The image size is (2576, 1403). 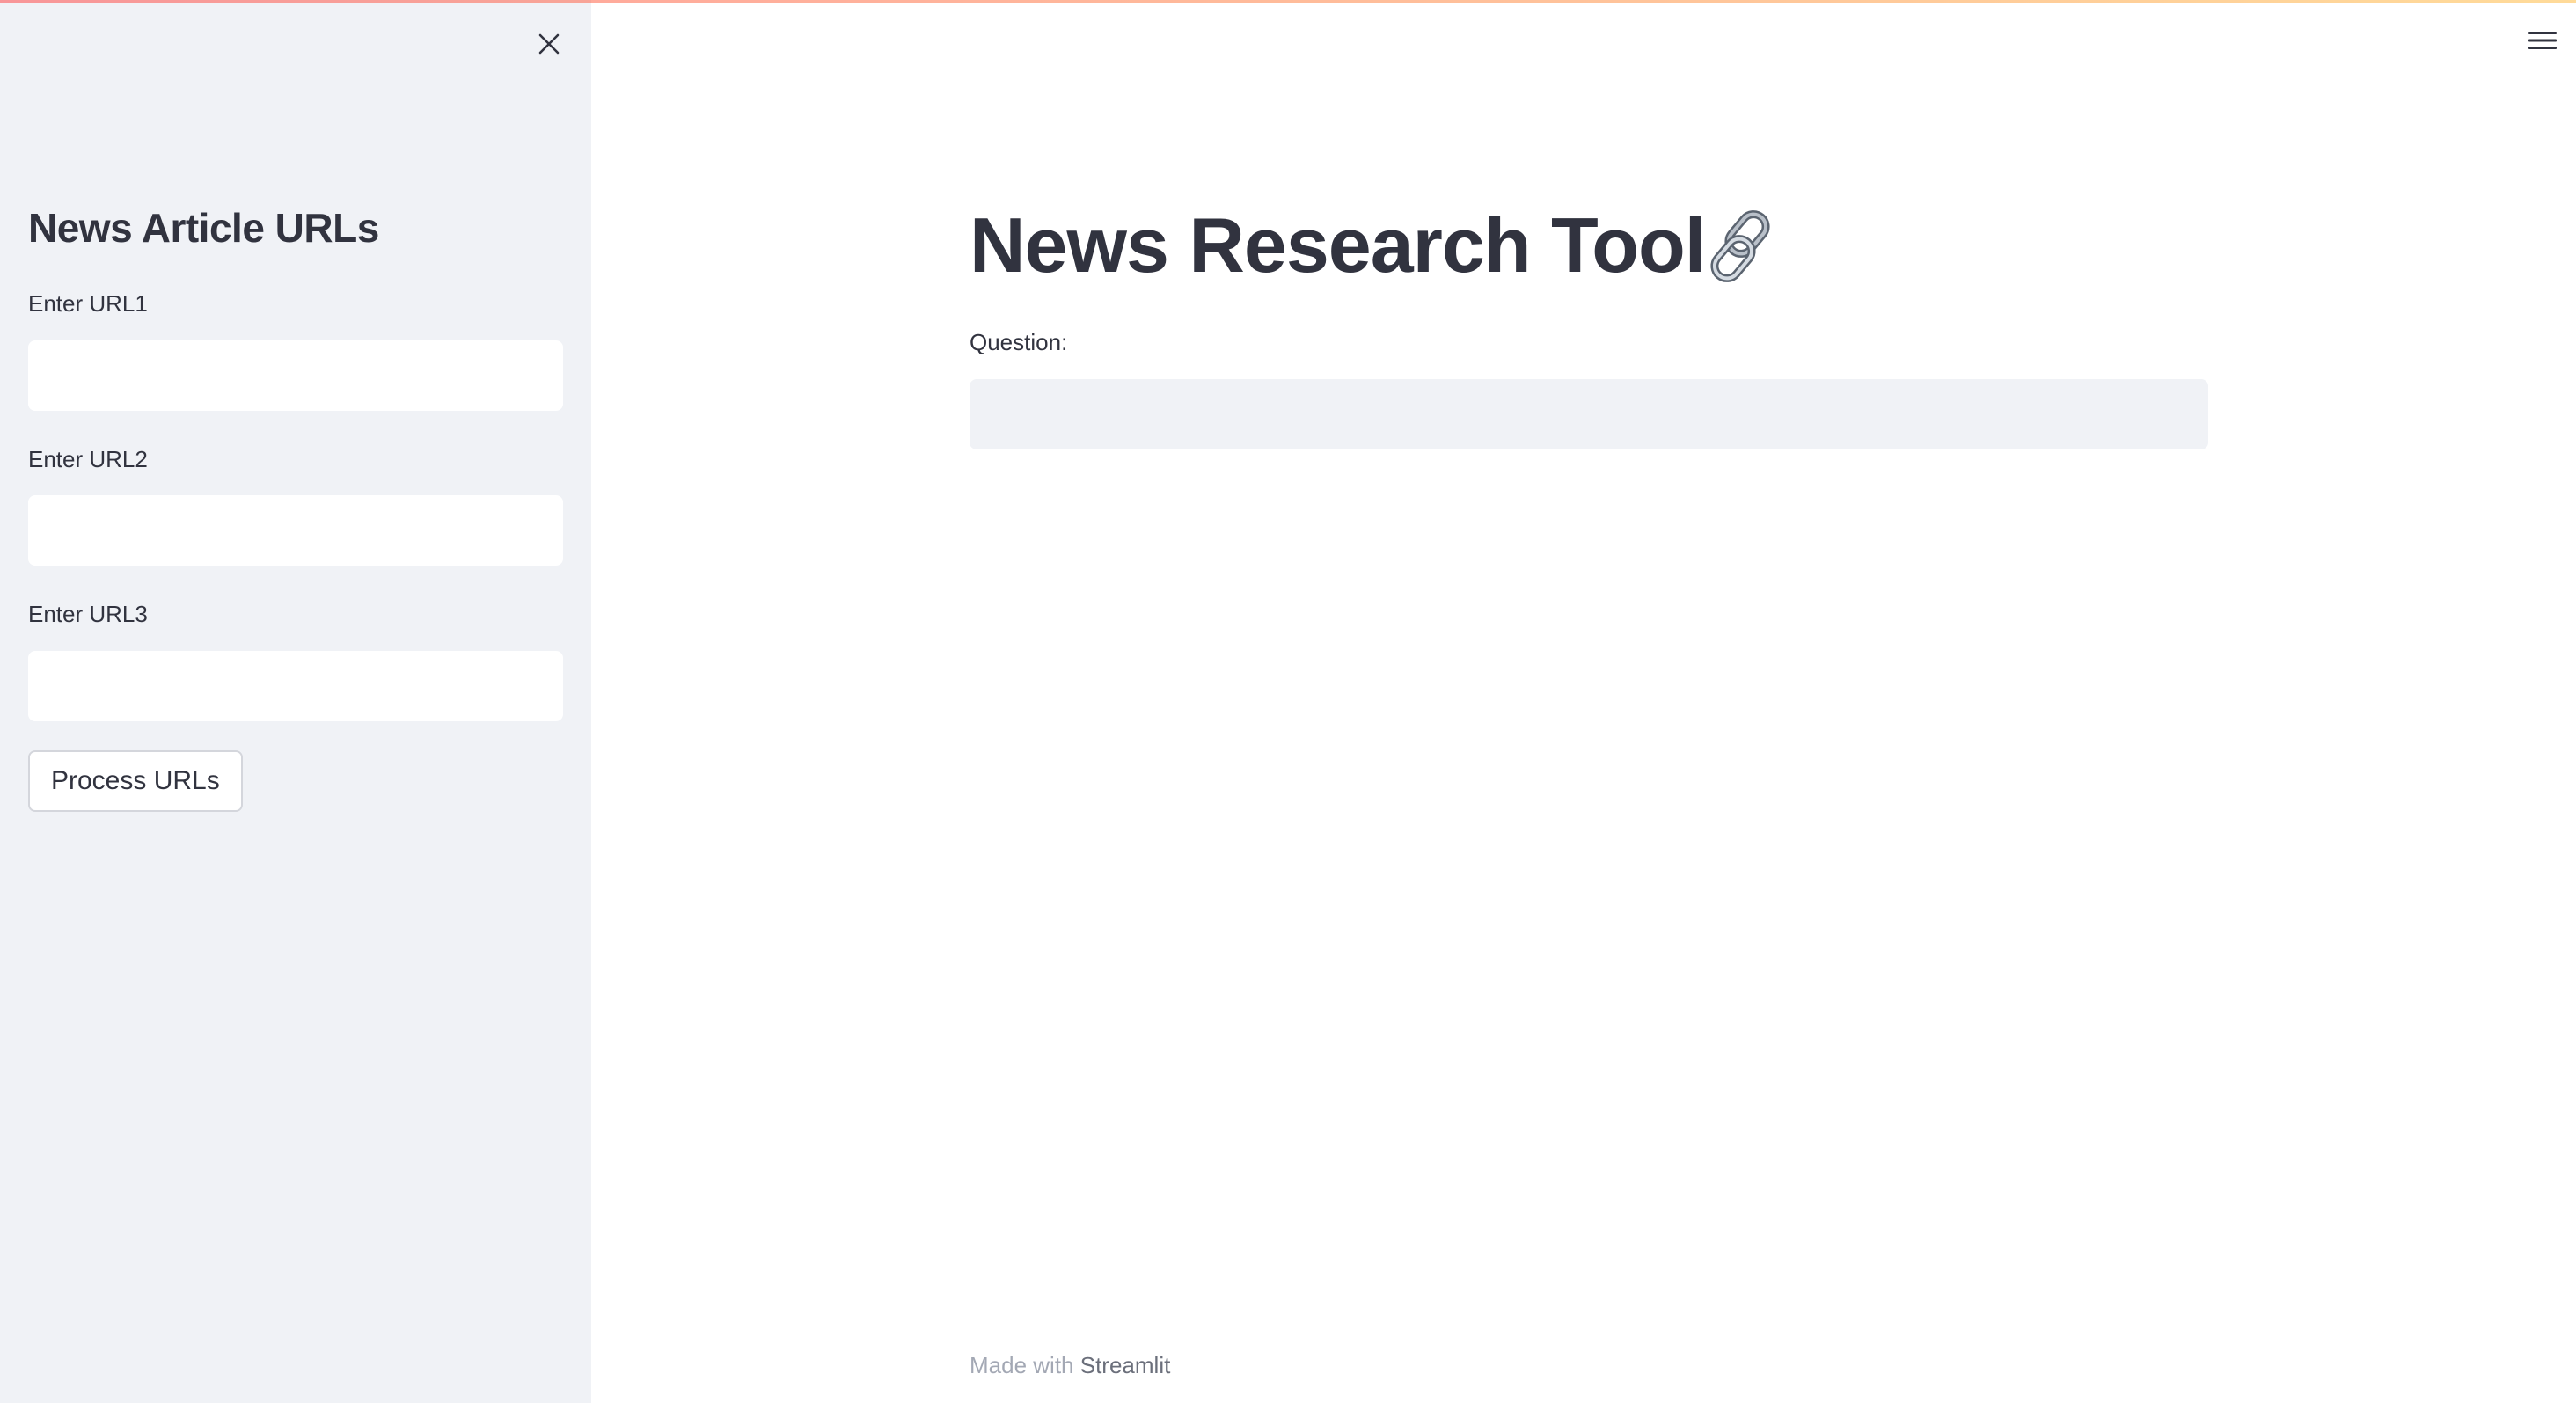 What do you see at coordinates (295, 375) in the screenshot?
I see `url1-input` at bounding box center [295, 375].